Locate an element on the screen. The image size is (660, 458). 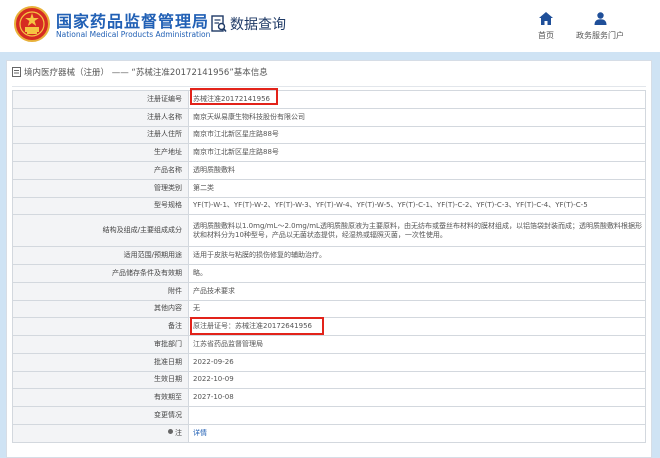
row-label: 其他内容 is located at coordinates (100, 309).